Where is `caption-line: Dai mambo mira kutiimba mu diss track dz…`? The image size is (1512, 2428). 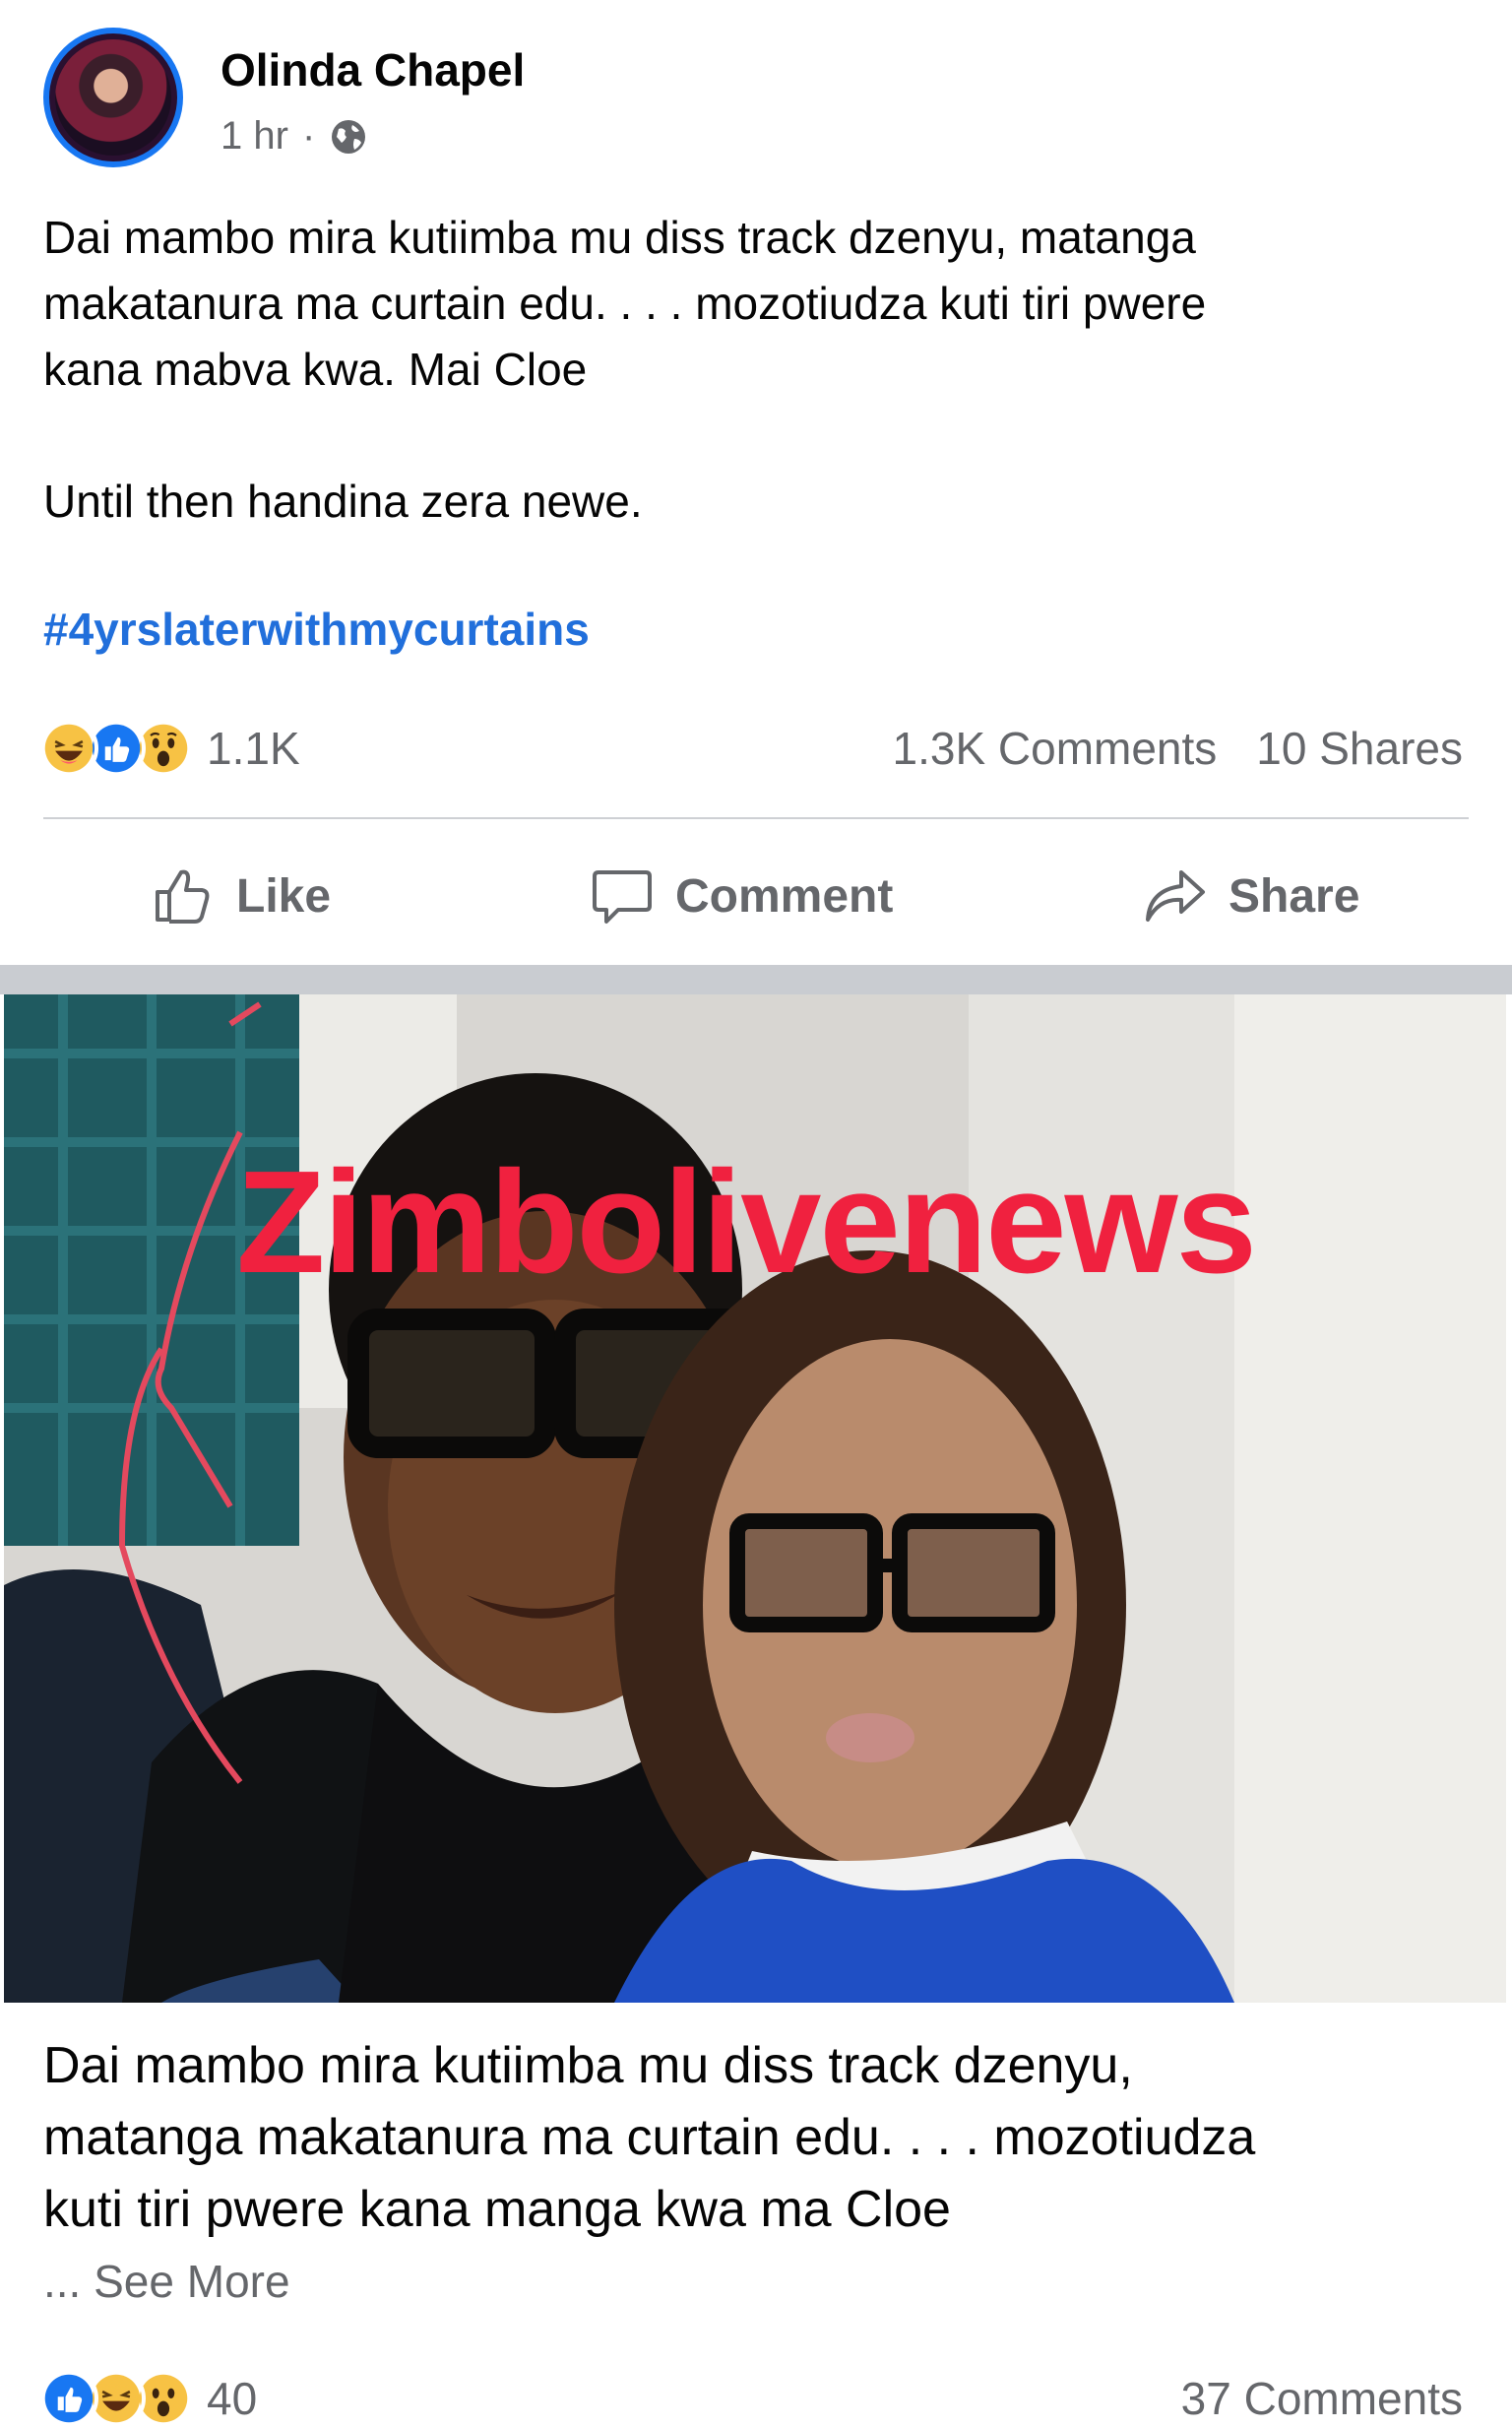 caption-line: Dai mambo mira kutiimba mu diss track dz… is located at coordinates (588, 2065).